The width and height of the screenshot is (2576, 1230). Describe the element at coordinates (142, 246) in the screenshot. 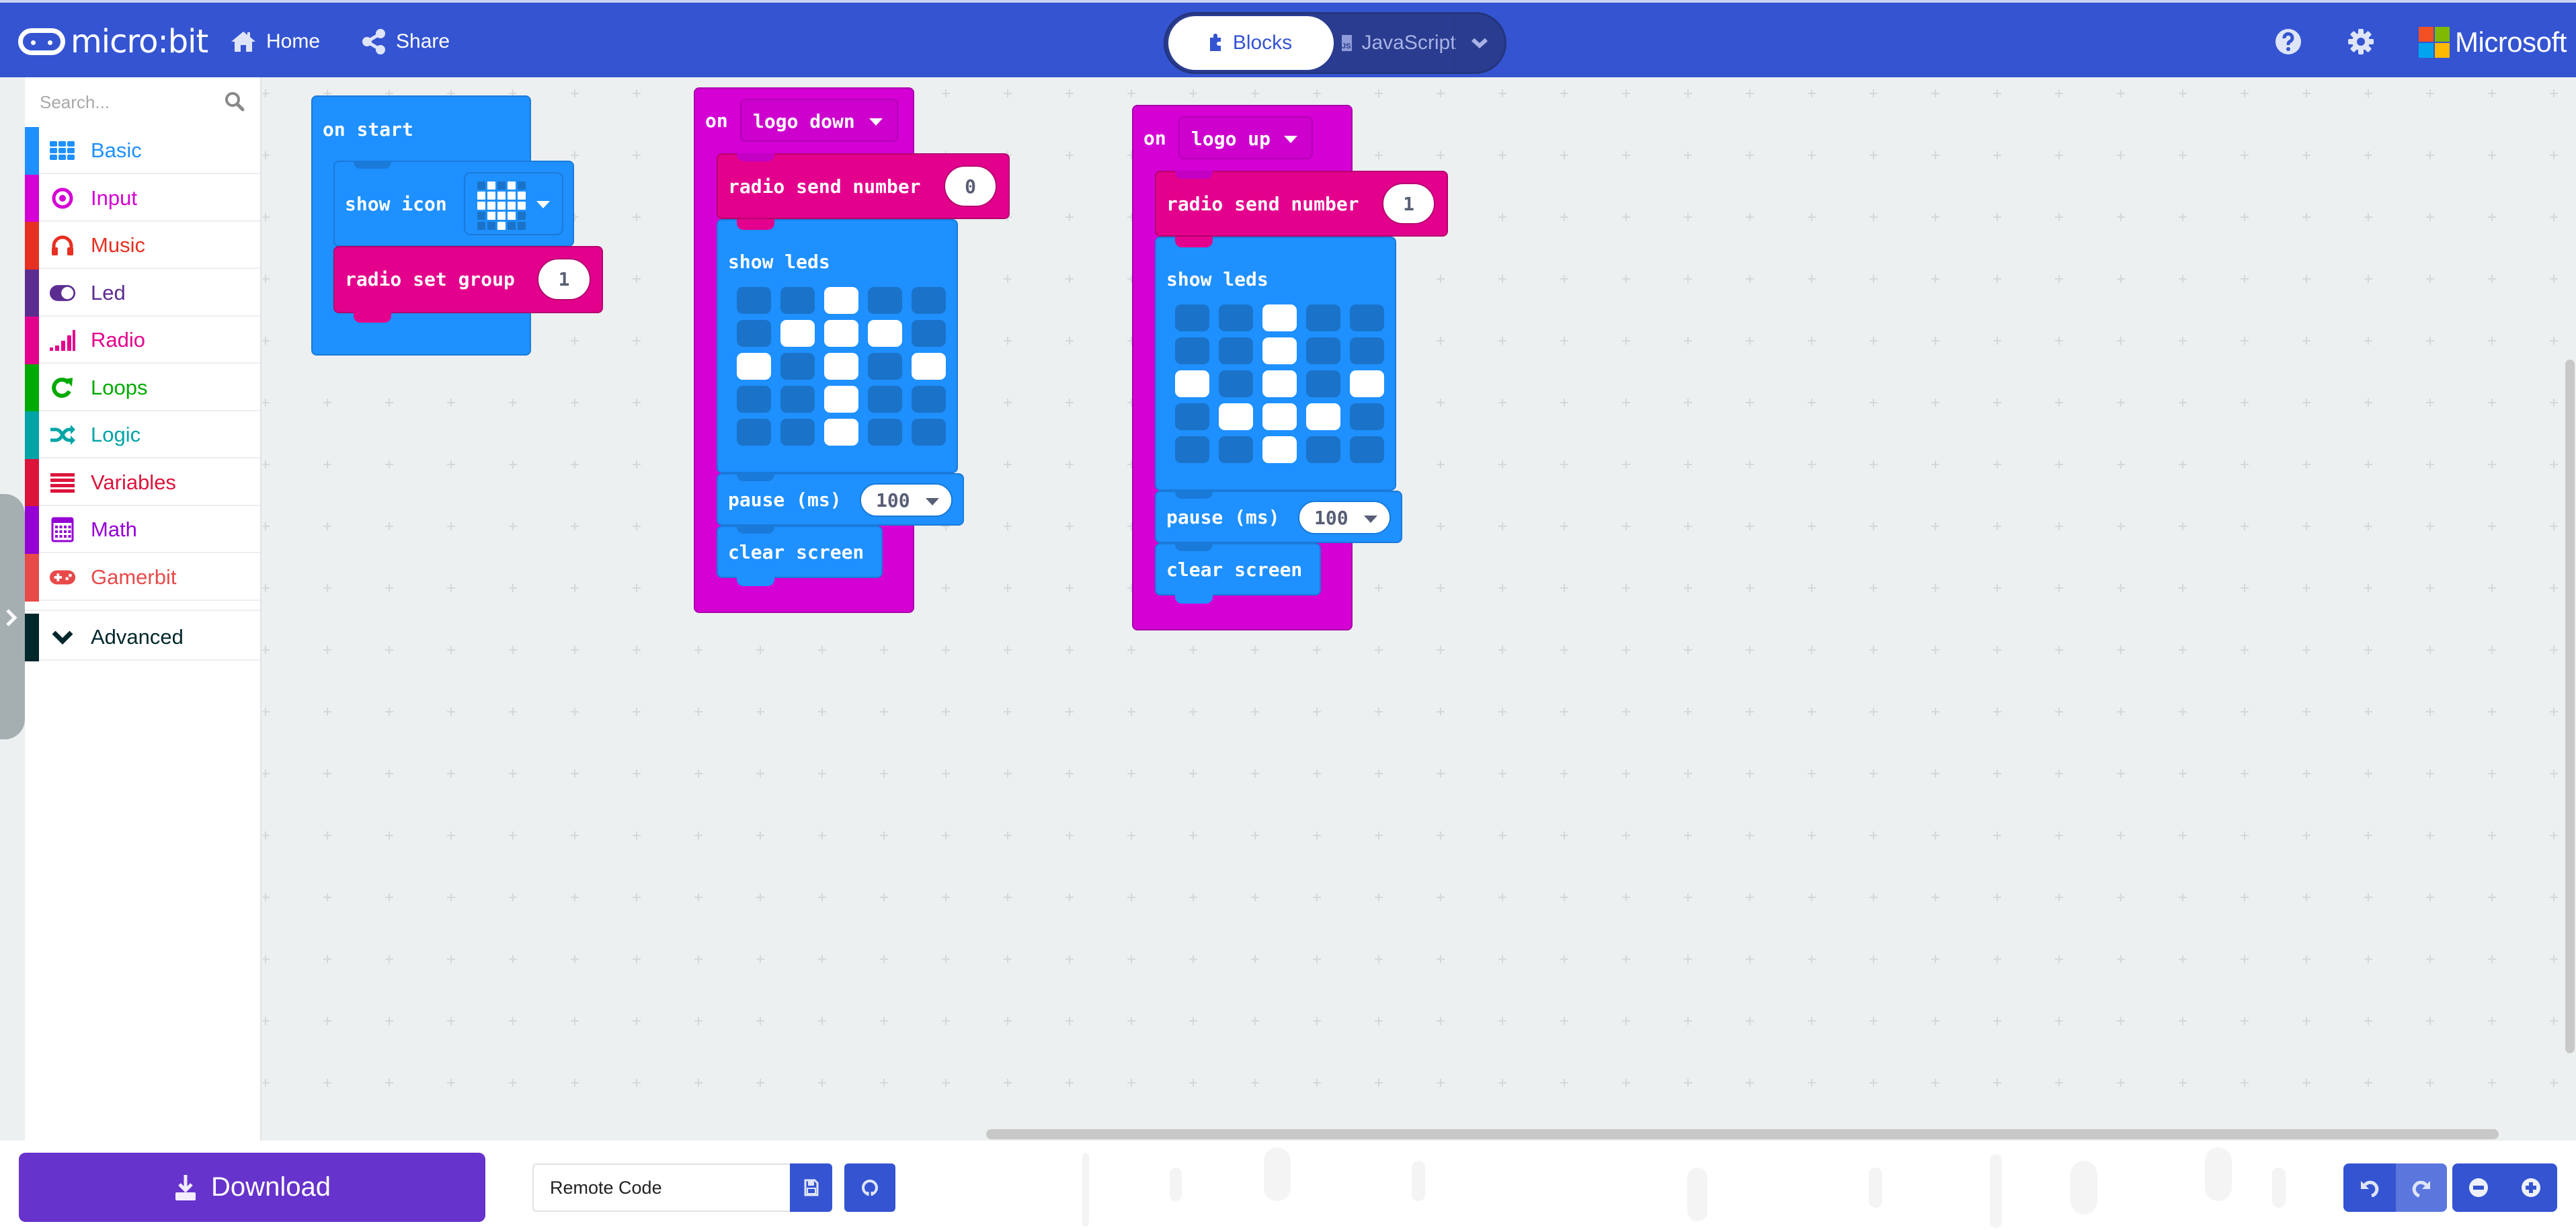

I see `toolbox-item-music: Music` at that location.